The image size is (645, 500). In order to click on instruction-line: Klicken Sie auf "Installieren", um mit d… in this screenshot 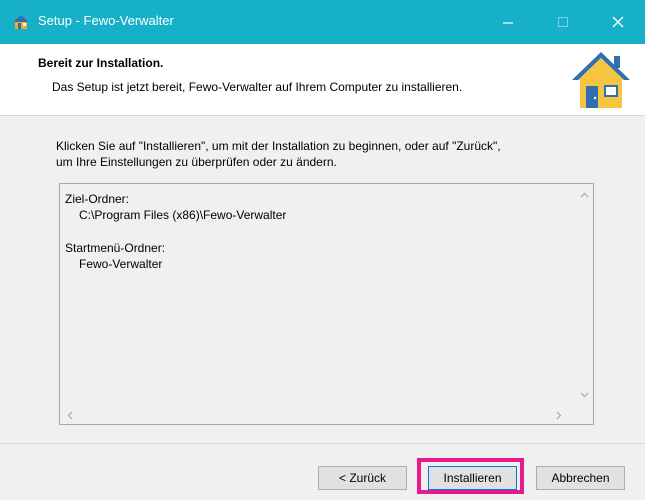, I will do `click(278, 146)`.